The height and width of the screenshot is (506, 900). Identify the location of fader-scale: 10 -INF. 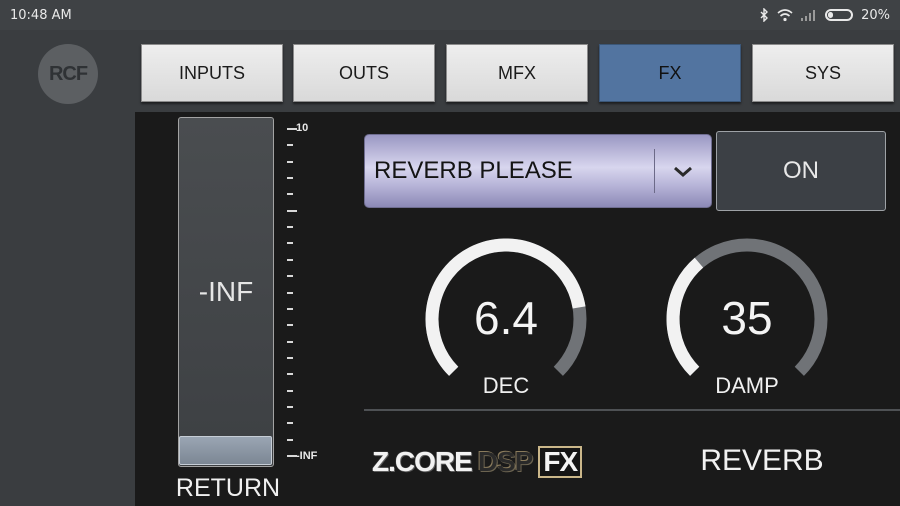
(313, 292).